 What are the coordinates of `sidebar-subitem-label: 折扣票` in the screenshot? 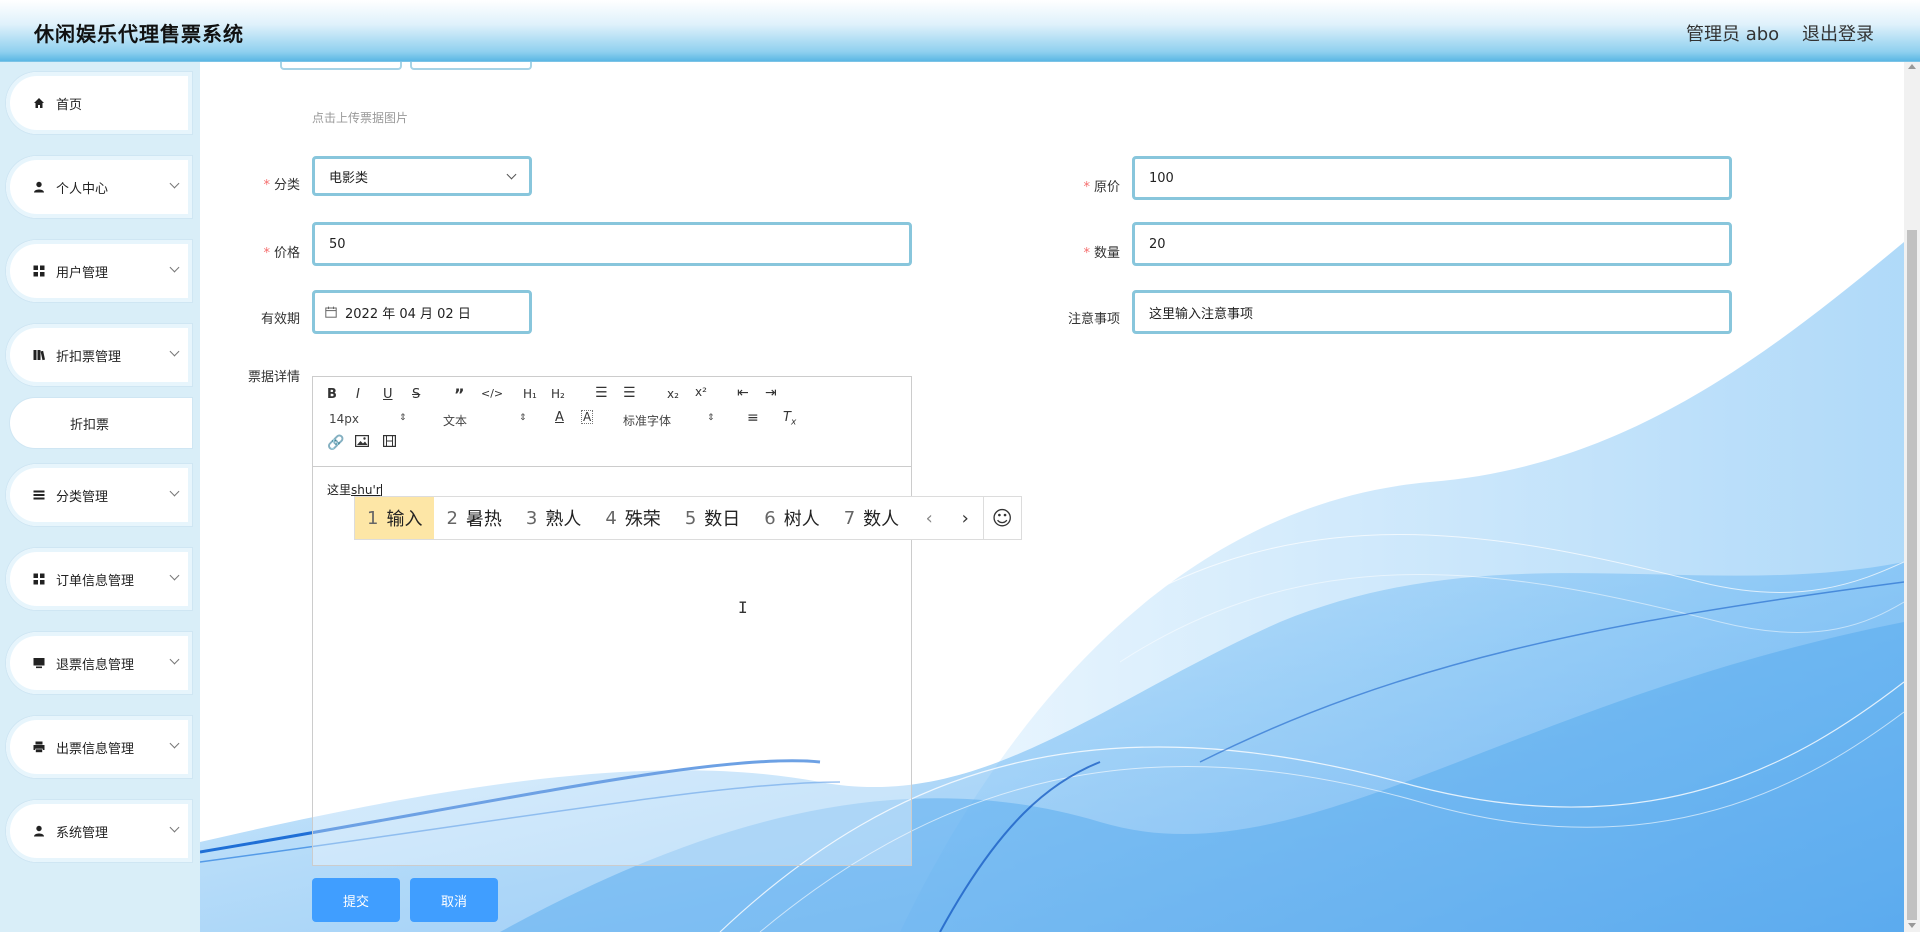 It's located at (90, 425).